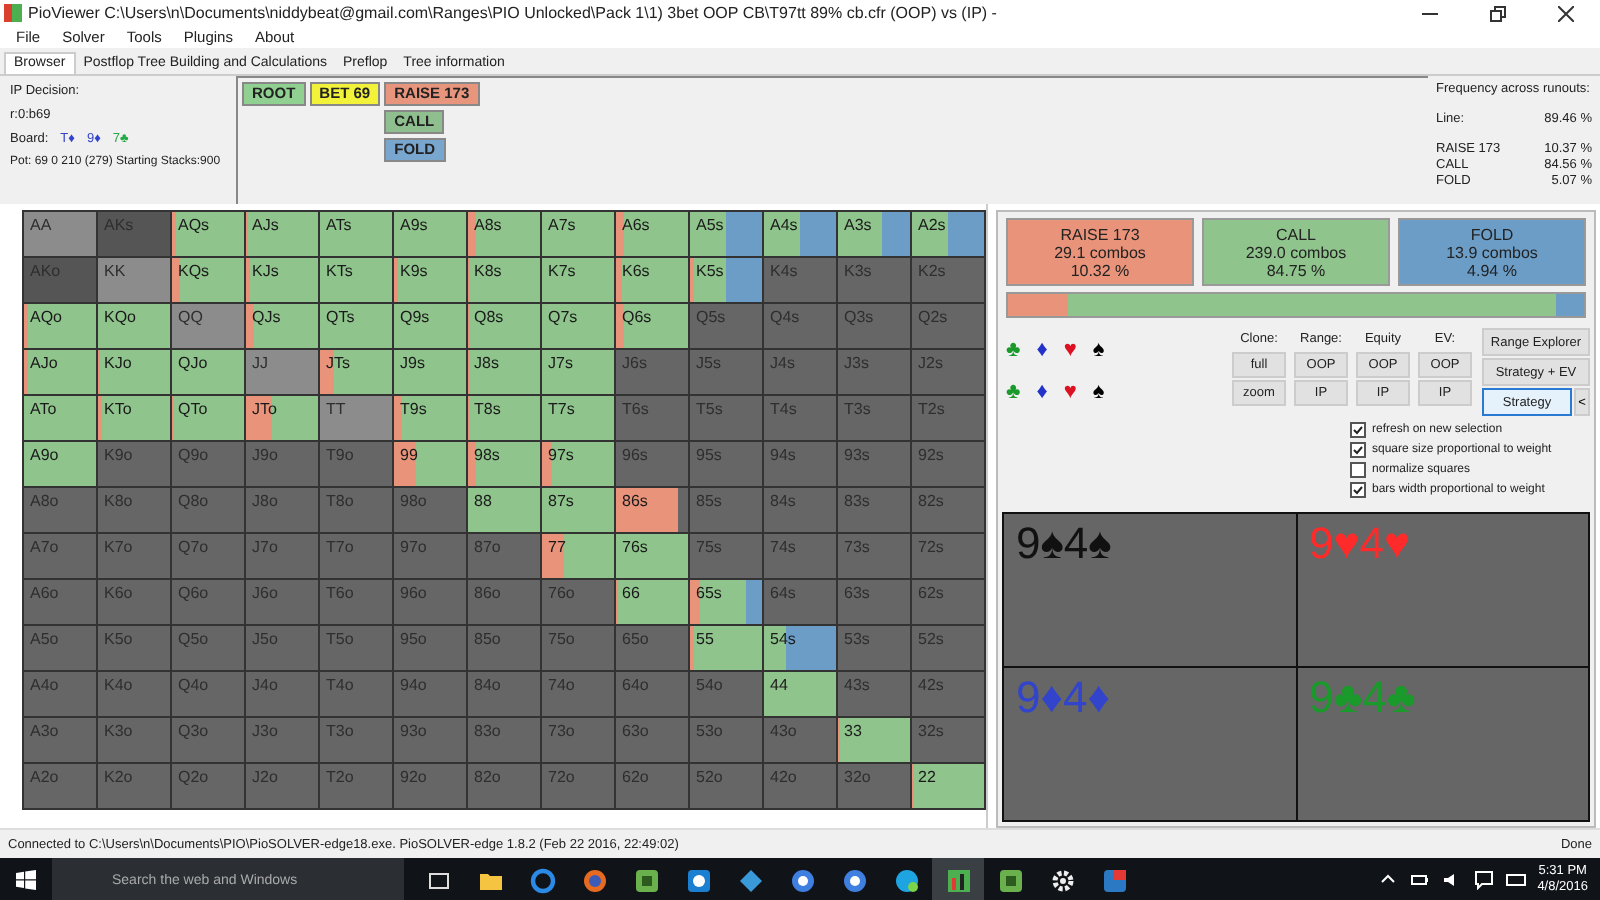 This screenshot has height=900, width=1600. I want to click on hand-cell: 73o, so click(578, 740).